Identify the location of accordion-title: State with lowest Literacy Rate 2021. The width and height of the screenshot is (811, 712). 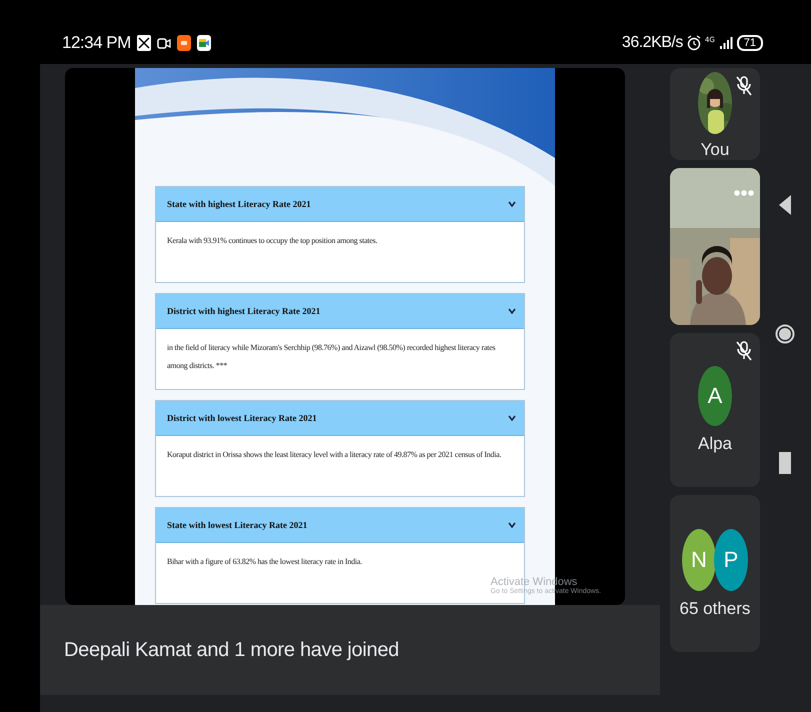
(237, 525).